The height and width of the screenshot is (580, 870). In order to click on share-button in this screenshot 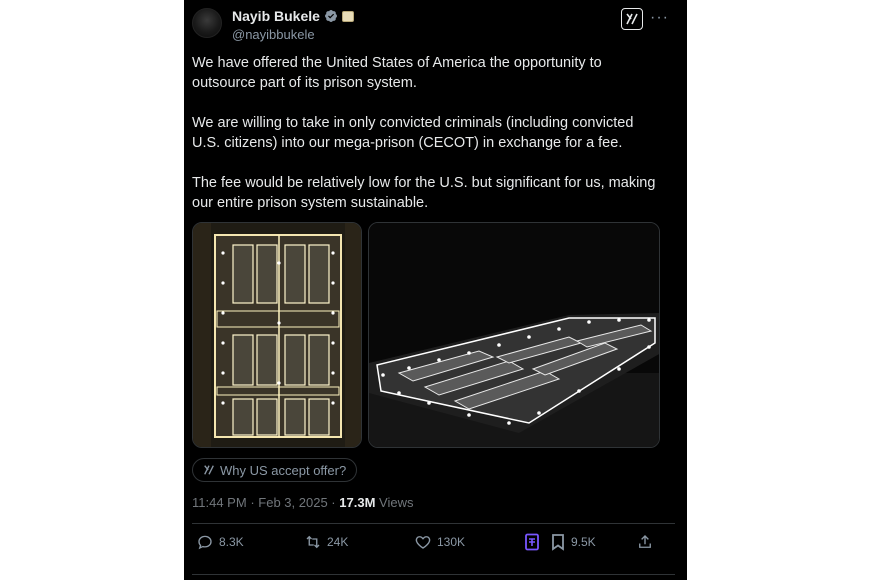, I will do `click(645, 542)`.